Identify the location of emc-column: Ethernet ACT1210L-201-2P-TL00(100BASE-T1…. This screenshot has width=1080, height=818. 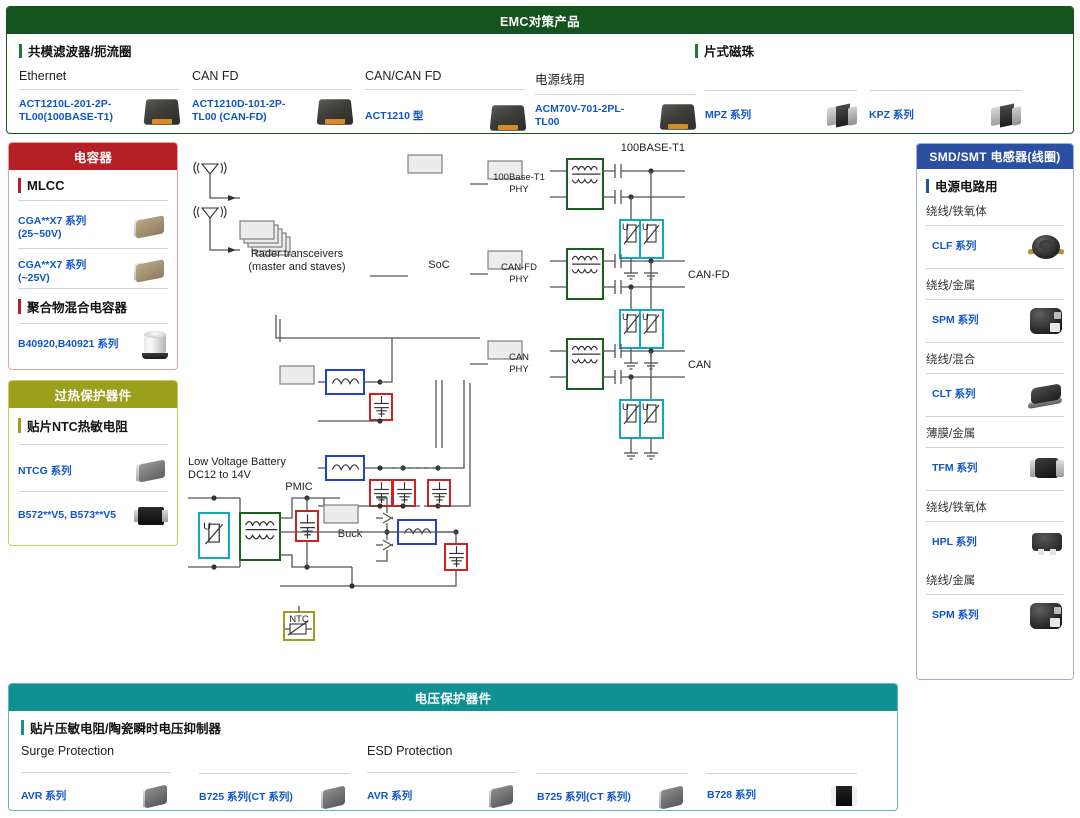
(100, 98).